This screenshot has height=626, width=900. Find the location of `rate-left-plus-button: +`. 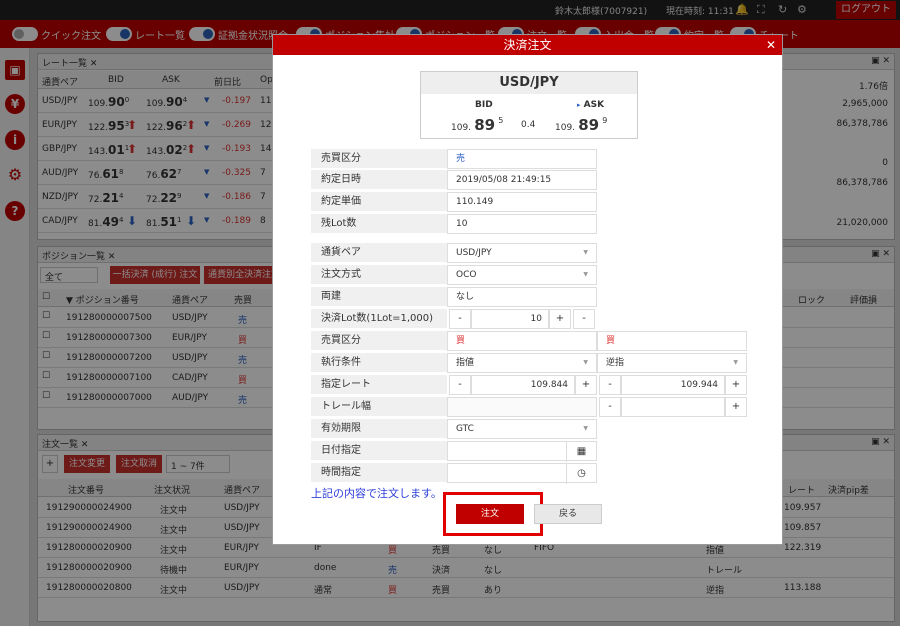

rate-left-plus-button: + is located at coordinates (586, 385).